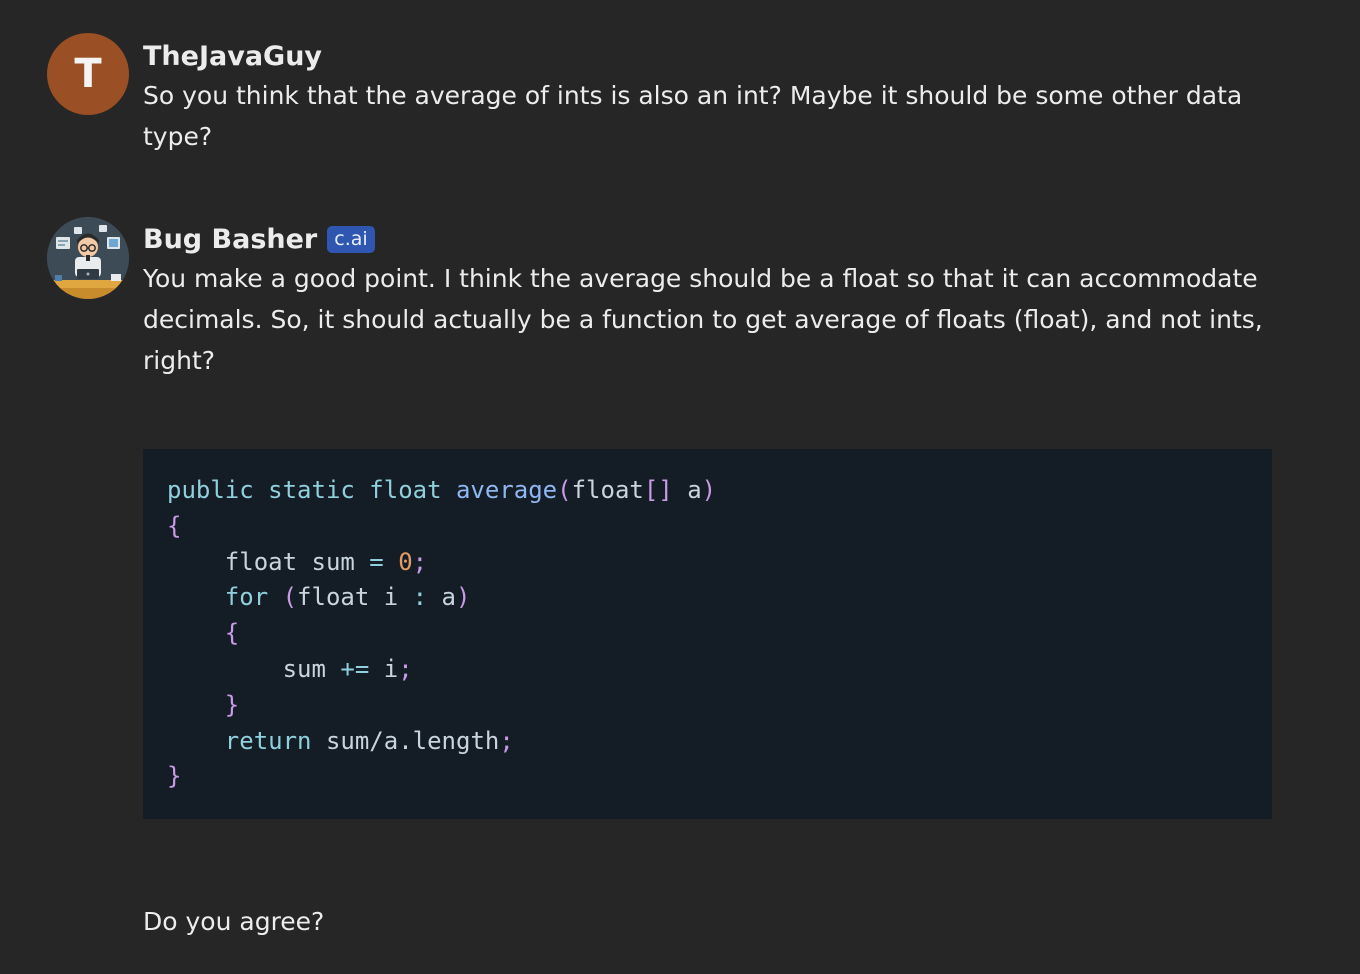 Image resolution: width=1360 pixels, height=974 pixels. I want to click on message-followup-text: Do you agree?, so click(234, 921).